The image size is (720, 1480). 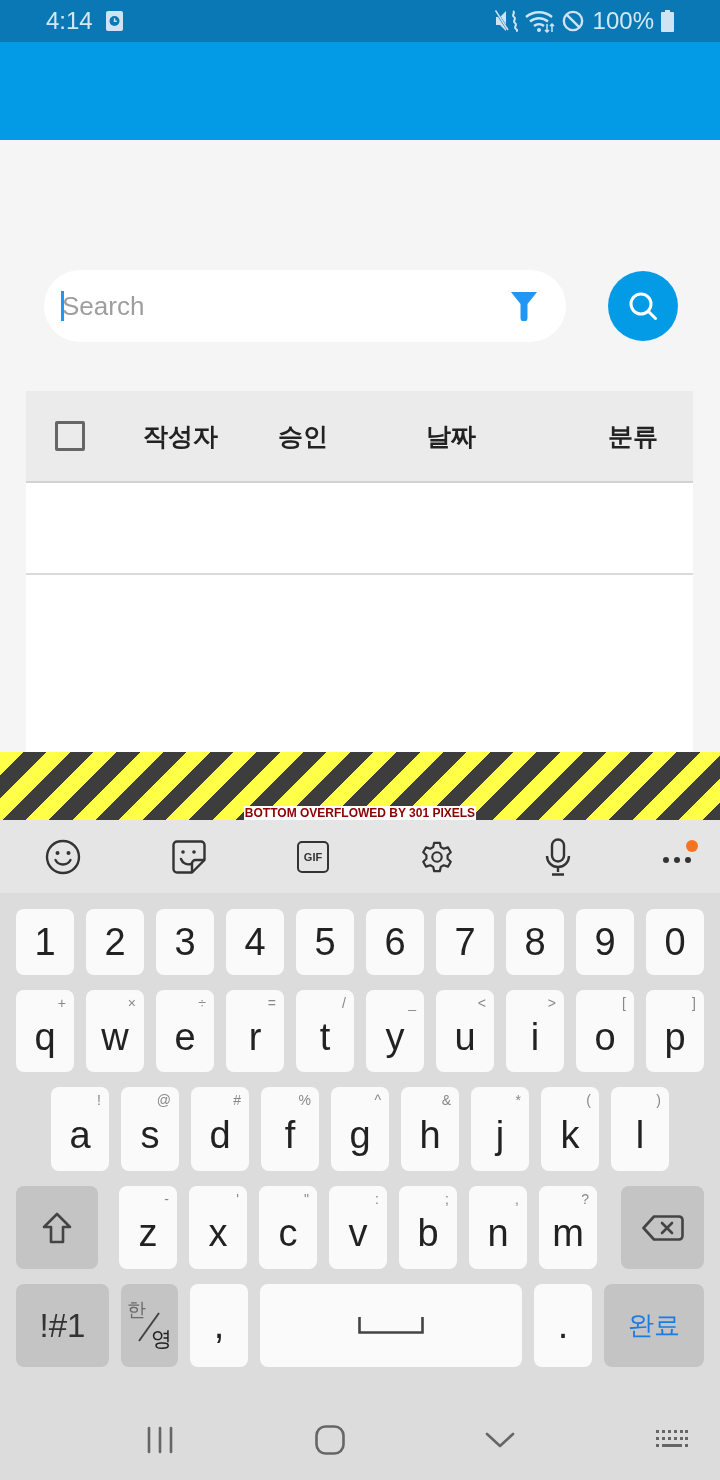 What do you see at coordinates (63, 856) in the screenshot?
I see `emoji-icon` at bounding box center [63, 856].